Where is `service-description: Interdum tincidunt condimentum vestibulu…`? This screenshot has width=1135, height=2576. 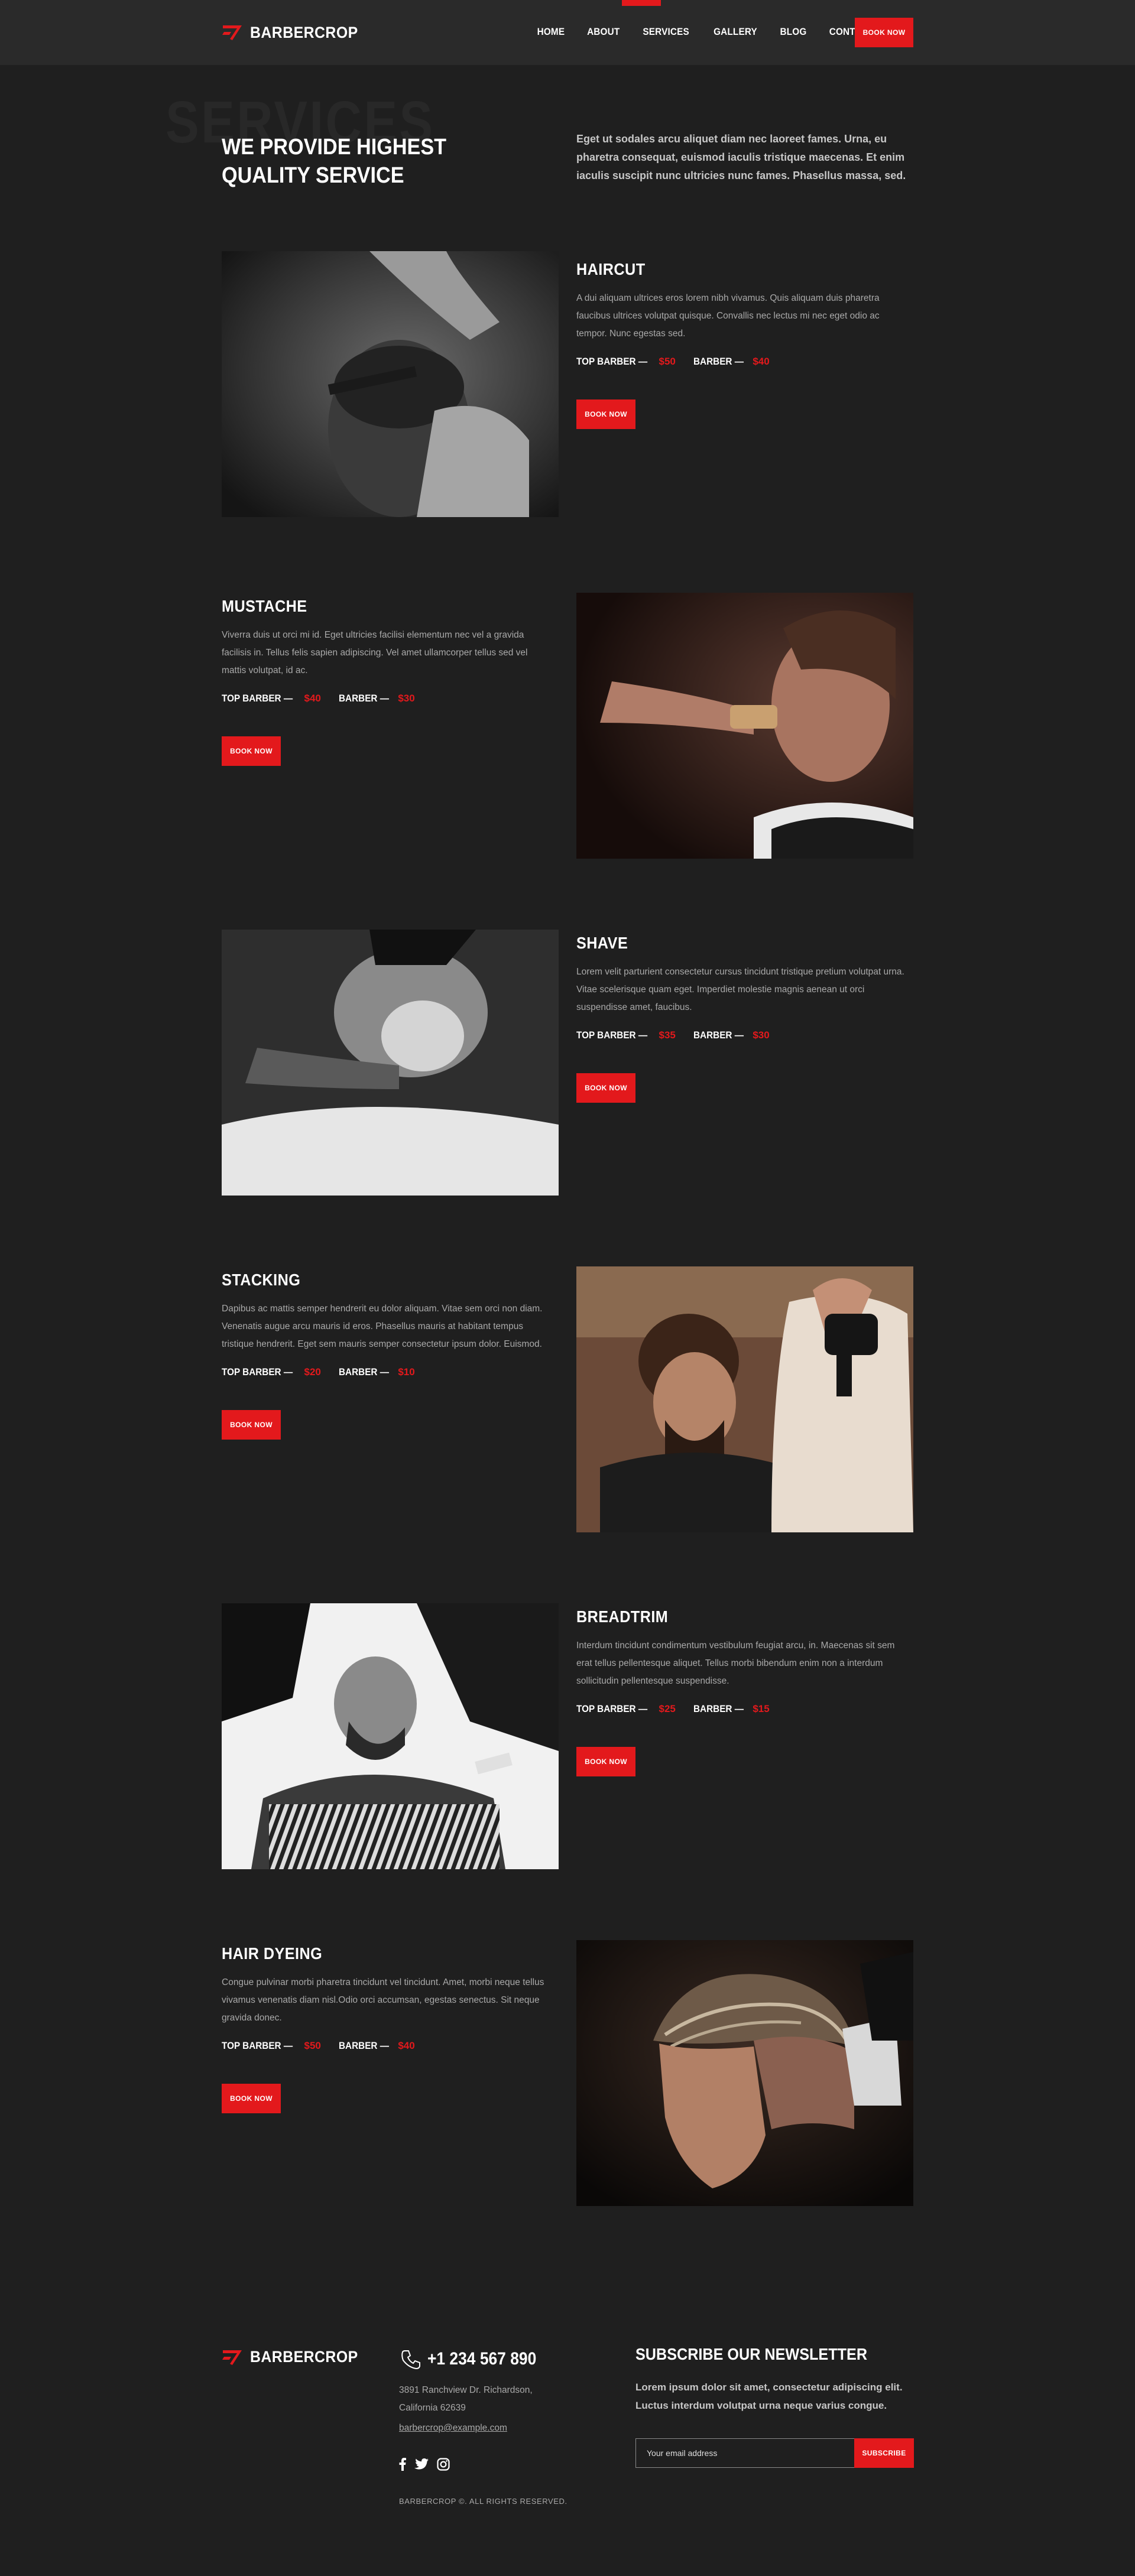 service-description: Interdum tincidunt condimentum vestibulu… is located at coordinates (735, 1663).